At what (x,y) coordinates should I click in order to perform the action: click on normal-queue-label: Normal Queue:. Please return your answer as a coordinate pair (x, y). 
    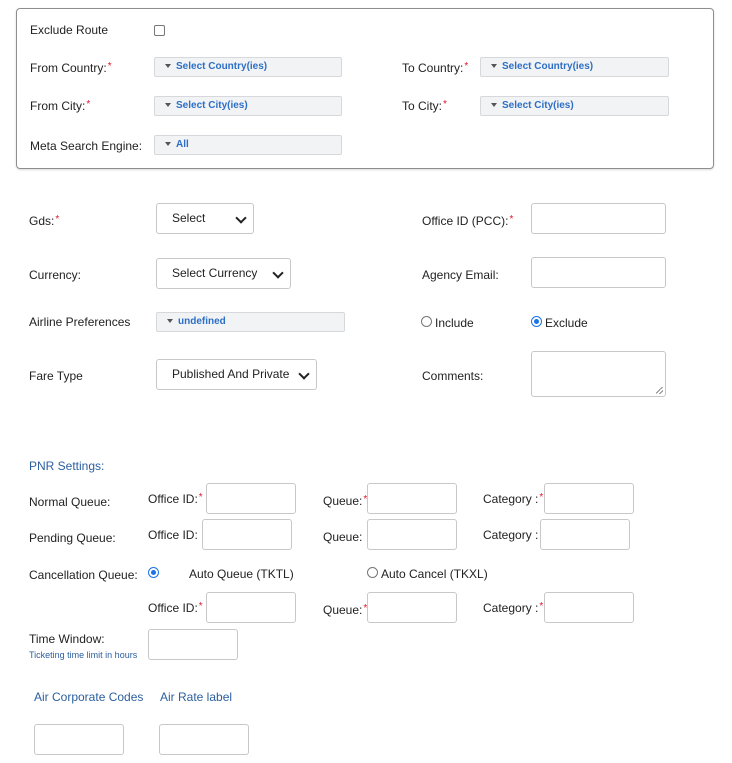
    Looking at the image, I should click on (70, 502).